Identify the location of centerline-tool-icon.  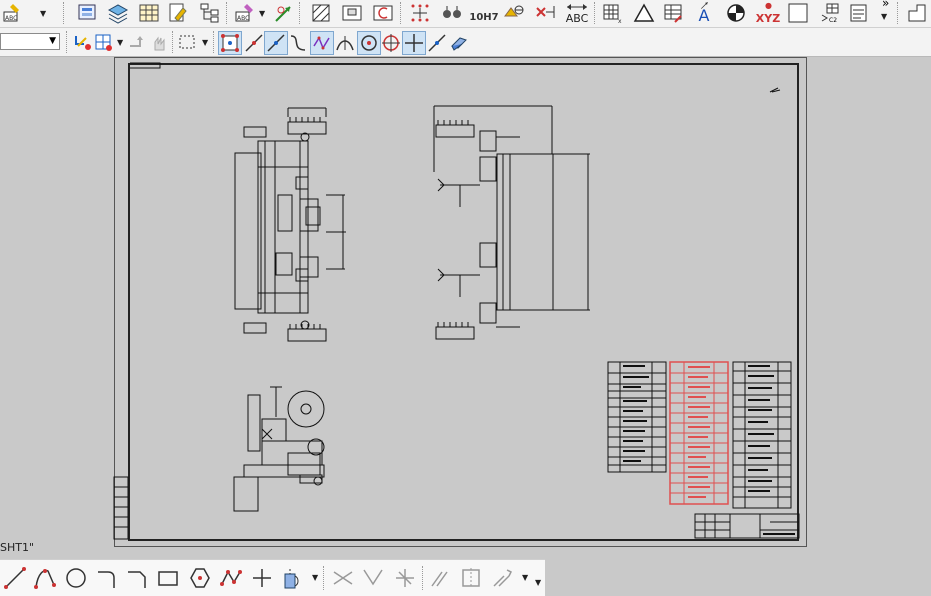
(293, 578).